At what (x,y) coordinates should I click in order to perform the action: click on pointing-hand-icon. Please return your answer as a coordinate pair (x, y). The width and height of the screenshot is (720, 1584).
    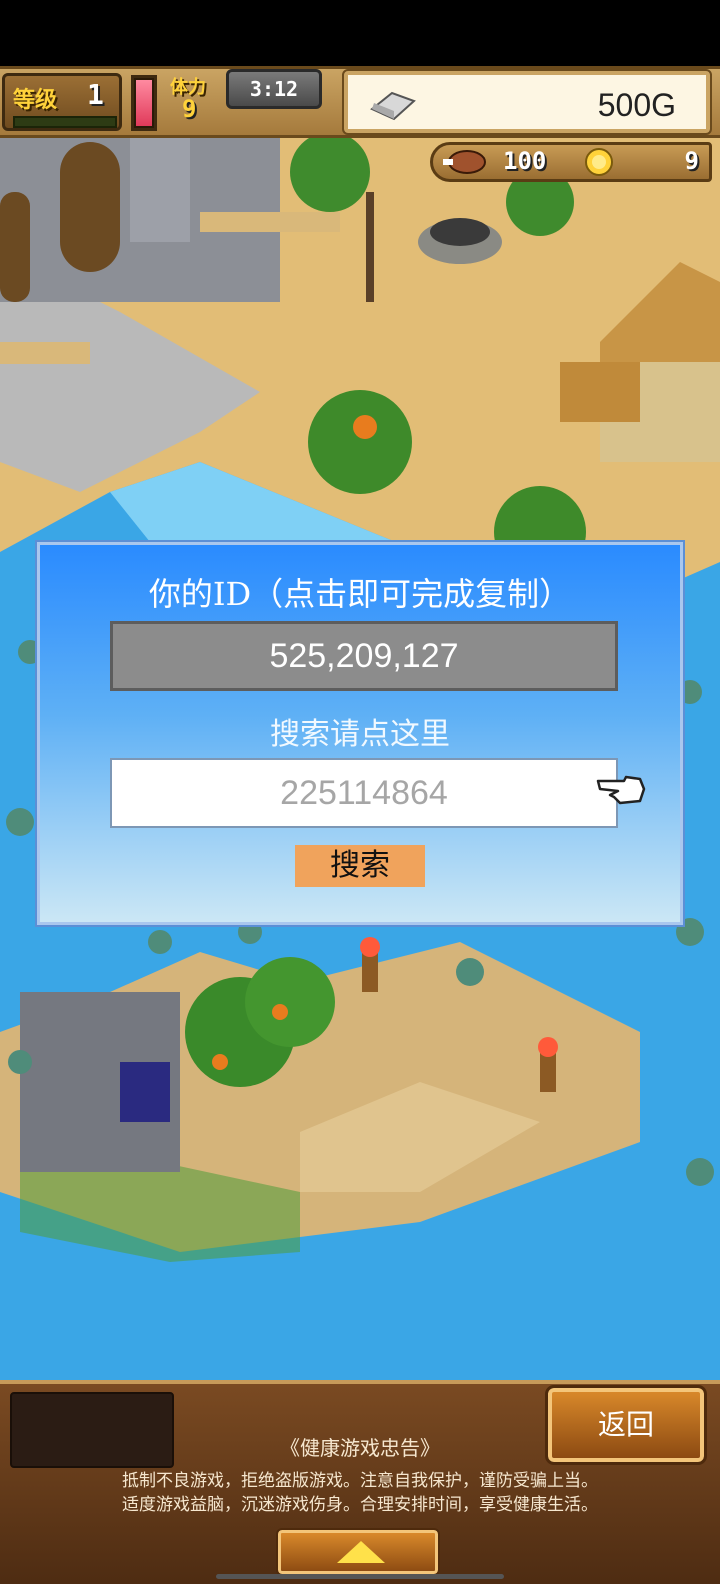
    Looking at the image, I should click on (621, 790).